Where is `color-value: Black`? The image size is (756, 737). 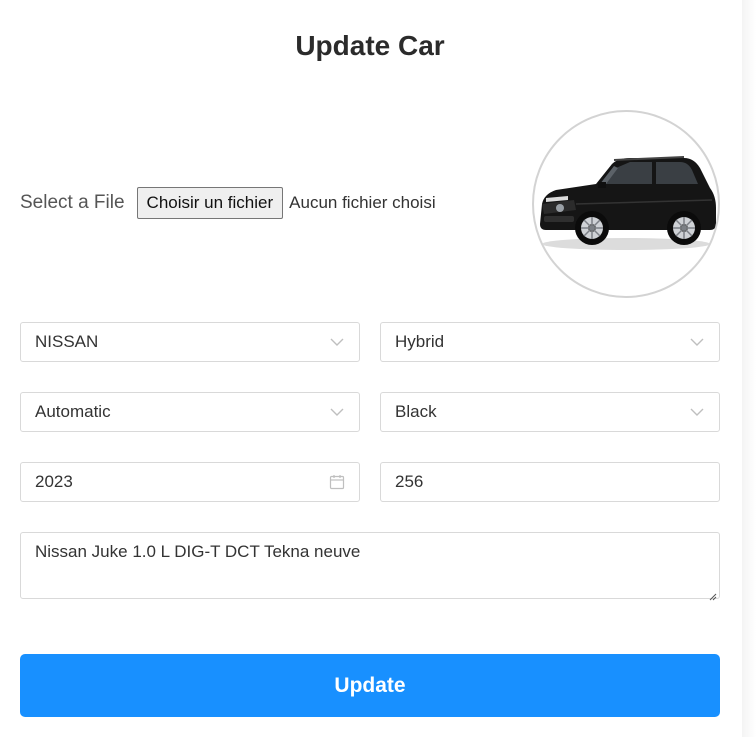
color-value: Black is located at coordinates (416, 411).